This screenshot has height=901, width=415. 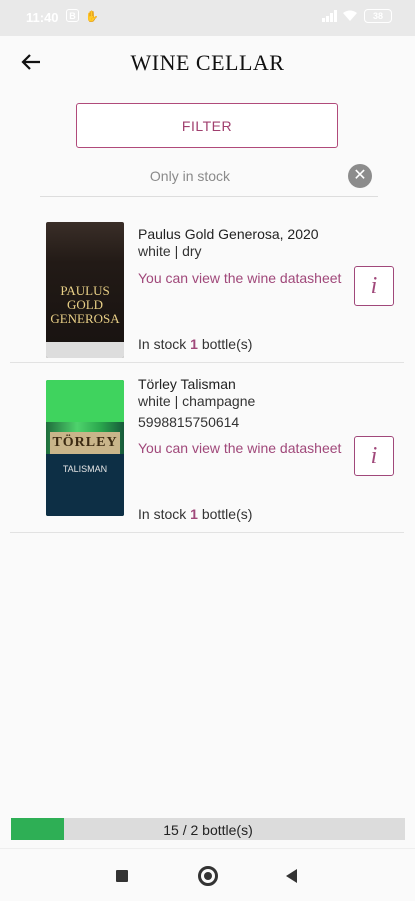 I want to click on progress-label: 15 / 2 bottle(s), so click(x=208, y=830).